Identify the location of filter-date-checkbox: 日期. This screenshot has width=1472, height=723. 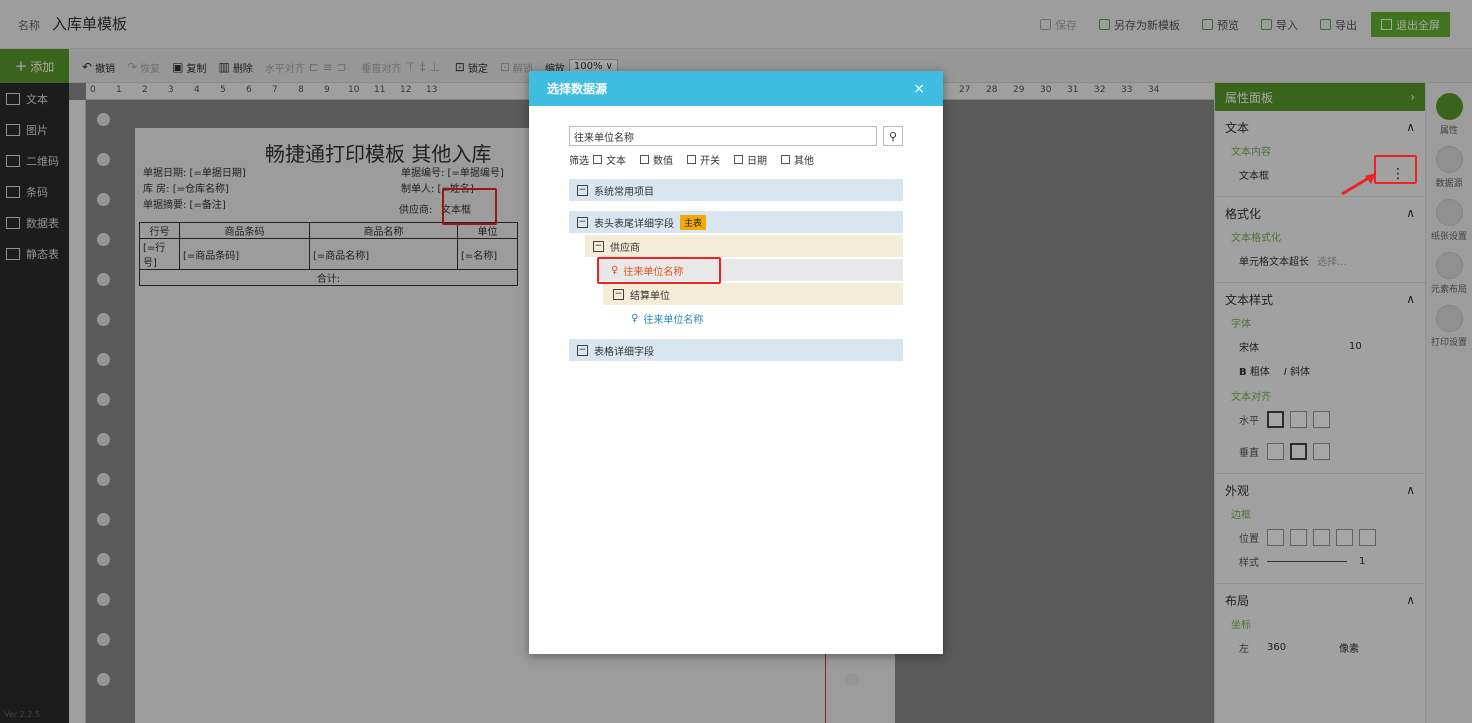
(750, 159).